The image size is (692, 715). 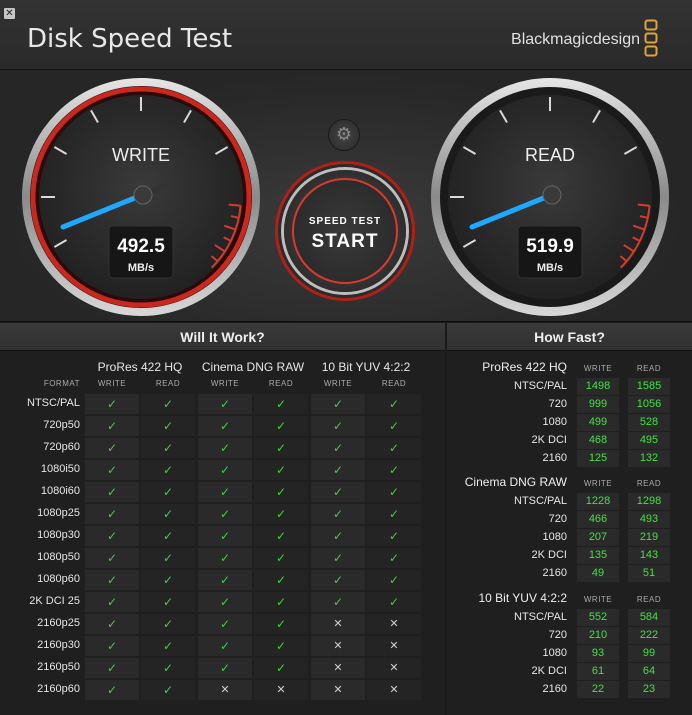 I want to click on read-gauge-label: READ, so click(x=550, y=155).